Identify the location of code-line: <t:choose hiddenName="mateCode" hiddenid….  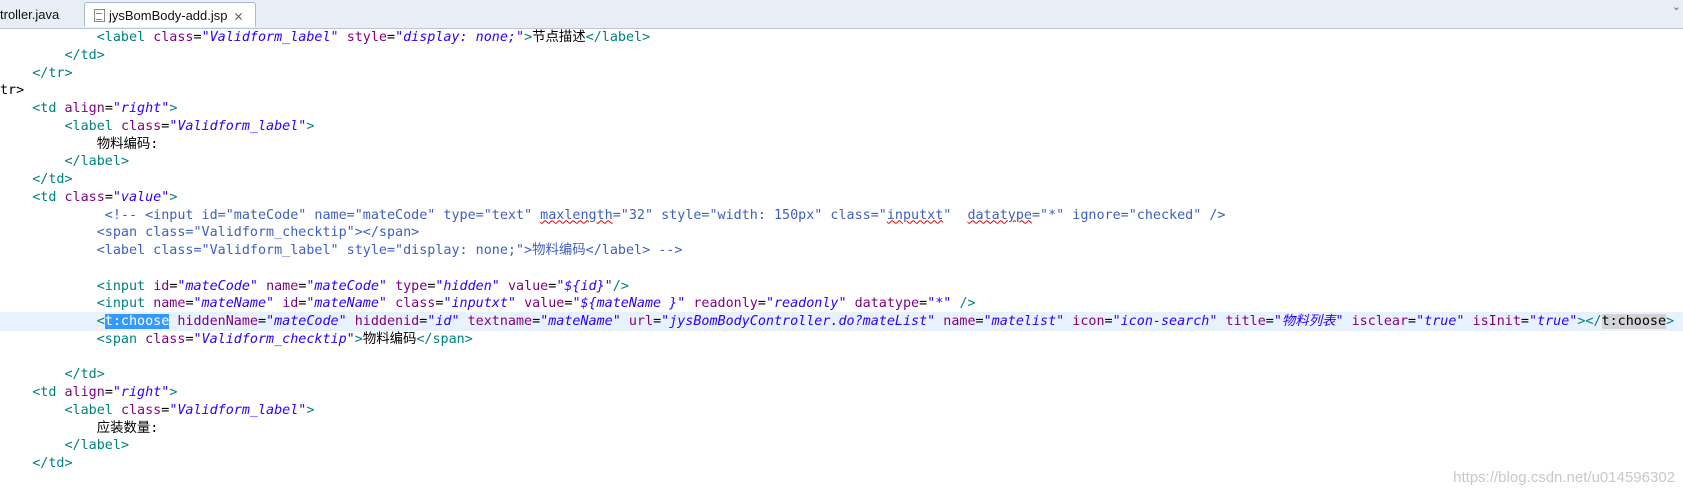
(841, 321).